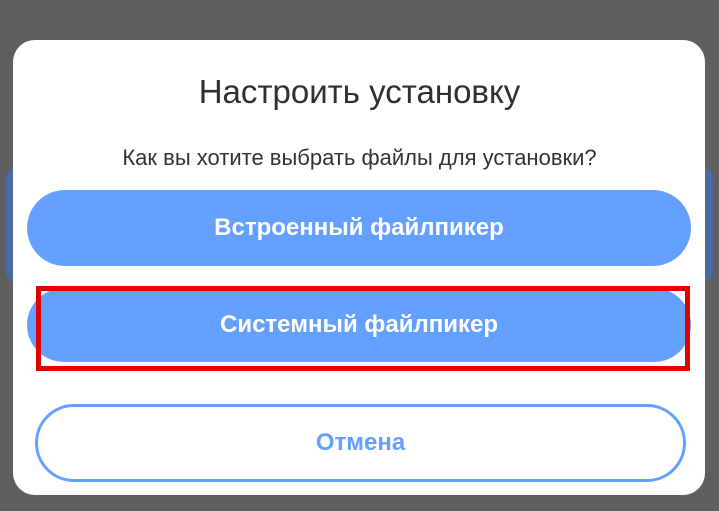 The height and width of the screenshot is (511, 719). Describe the element at coordinates (359, 91) in the screenshot. I see `dialog-title: Настроить установку` at that location.